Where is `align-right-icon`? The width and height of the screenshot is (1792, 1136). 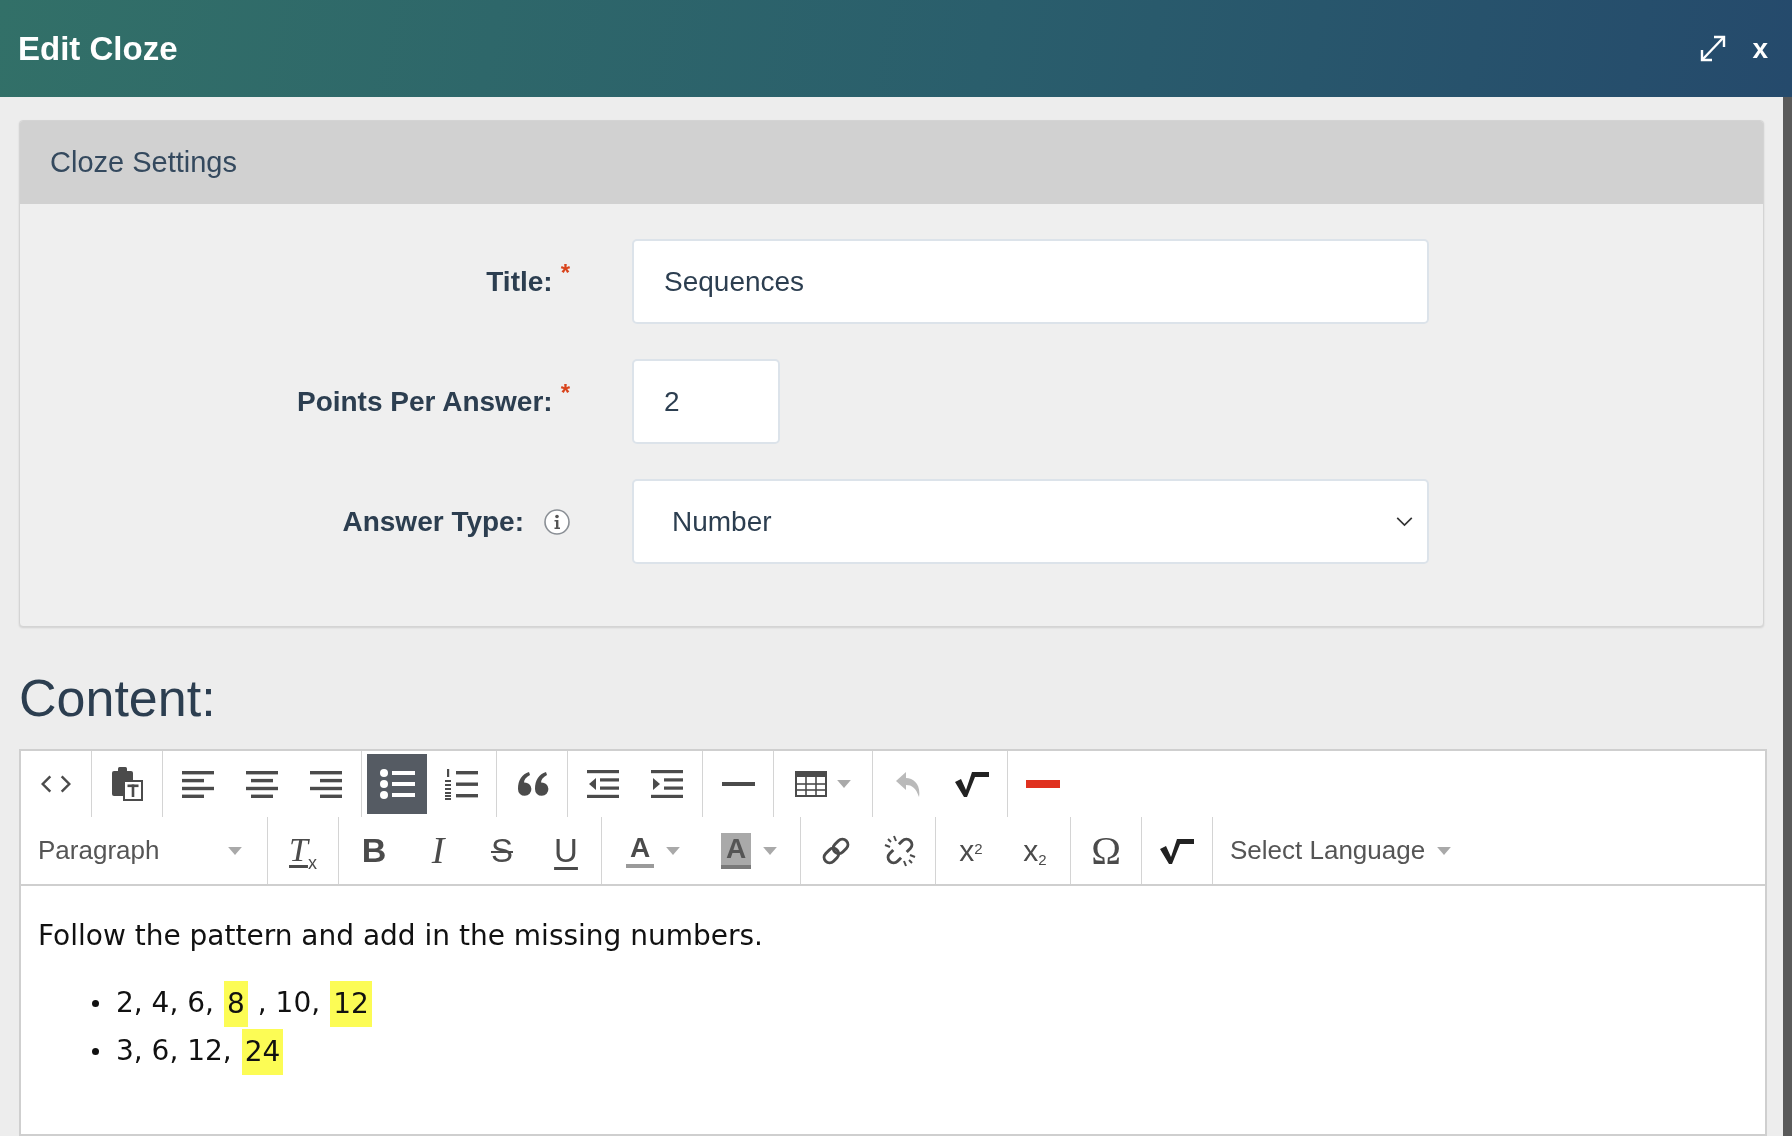 align-right-icon is located at coordinates (326, 784).